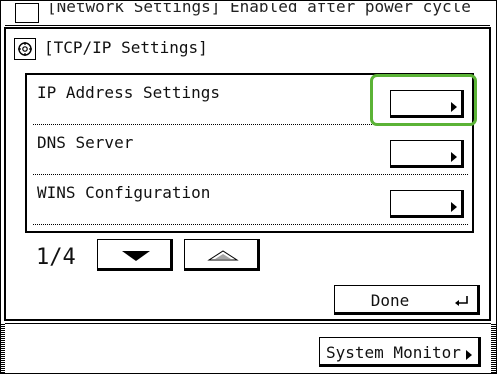 This screenshot has height=374, width=497. What do you see at coordinates (249, 100) in the screenshot?
I see `list-item-ip-address-settings: IP Address Settings` at bounding box center [249, 100].